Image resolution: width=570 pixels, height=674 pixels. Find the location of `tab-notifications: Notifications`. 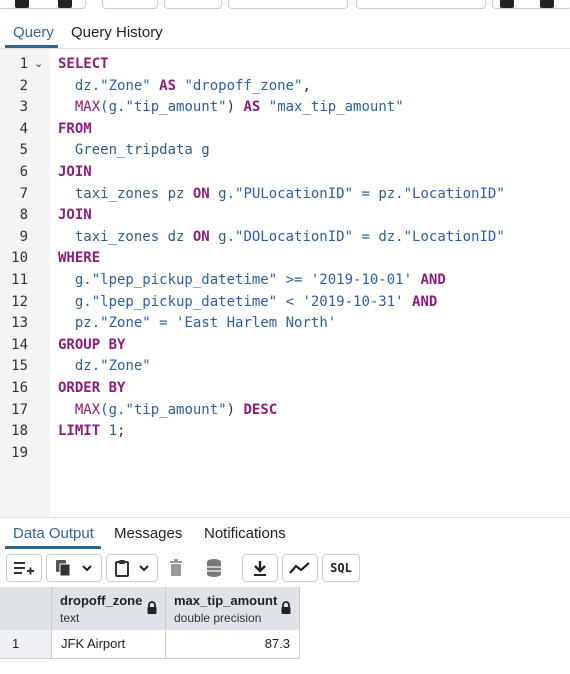

tab-notifications: Notifications is located at coordinates (245, 533).